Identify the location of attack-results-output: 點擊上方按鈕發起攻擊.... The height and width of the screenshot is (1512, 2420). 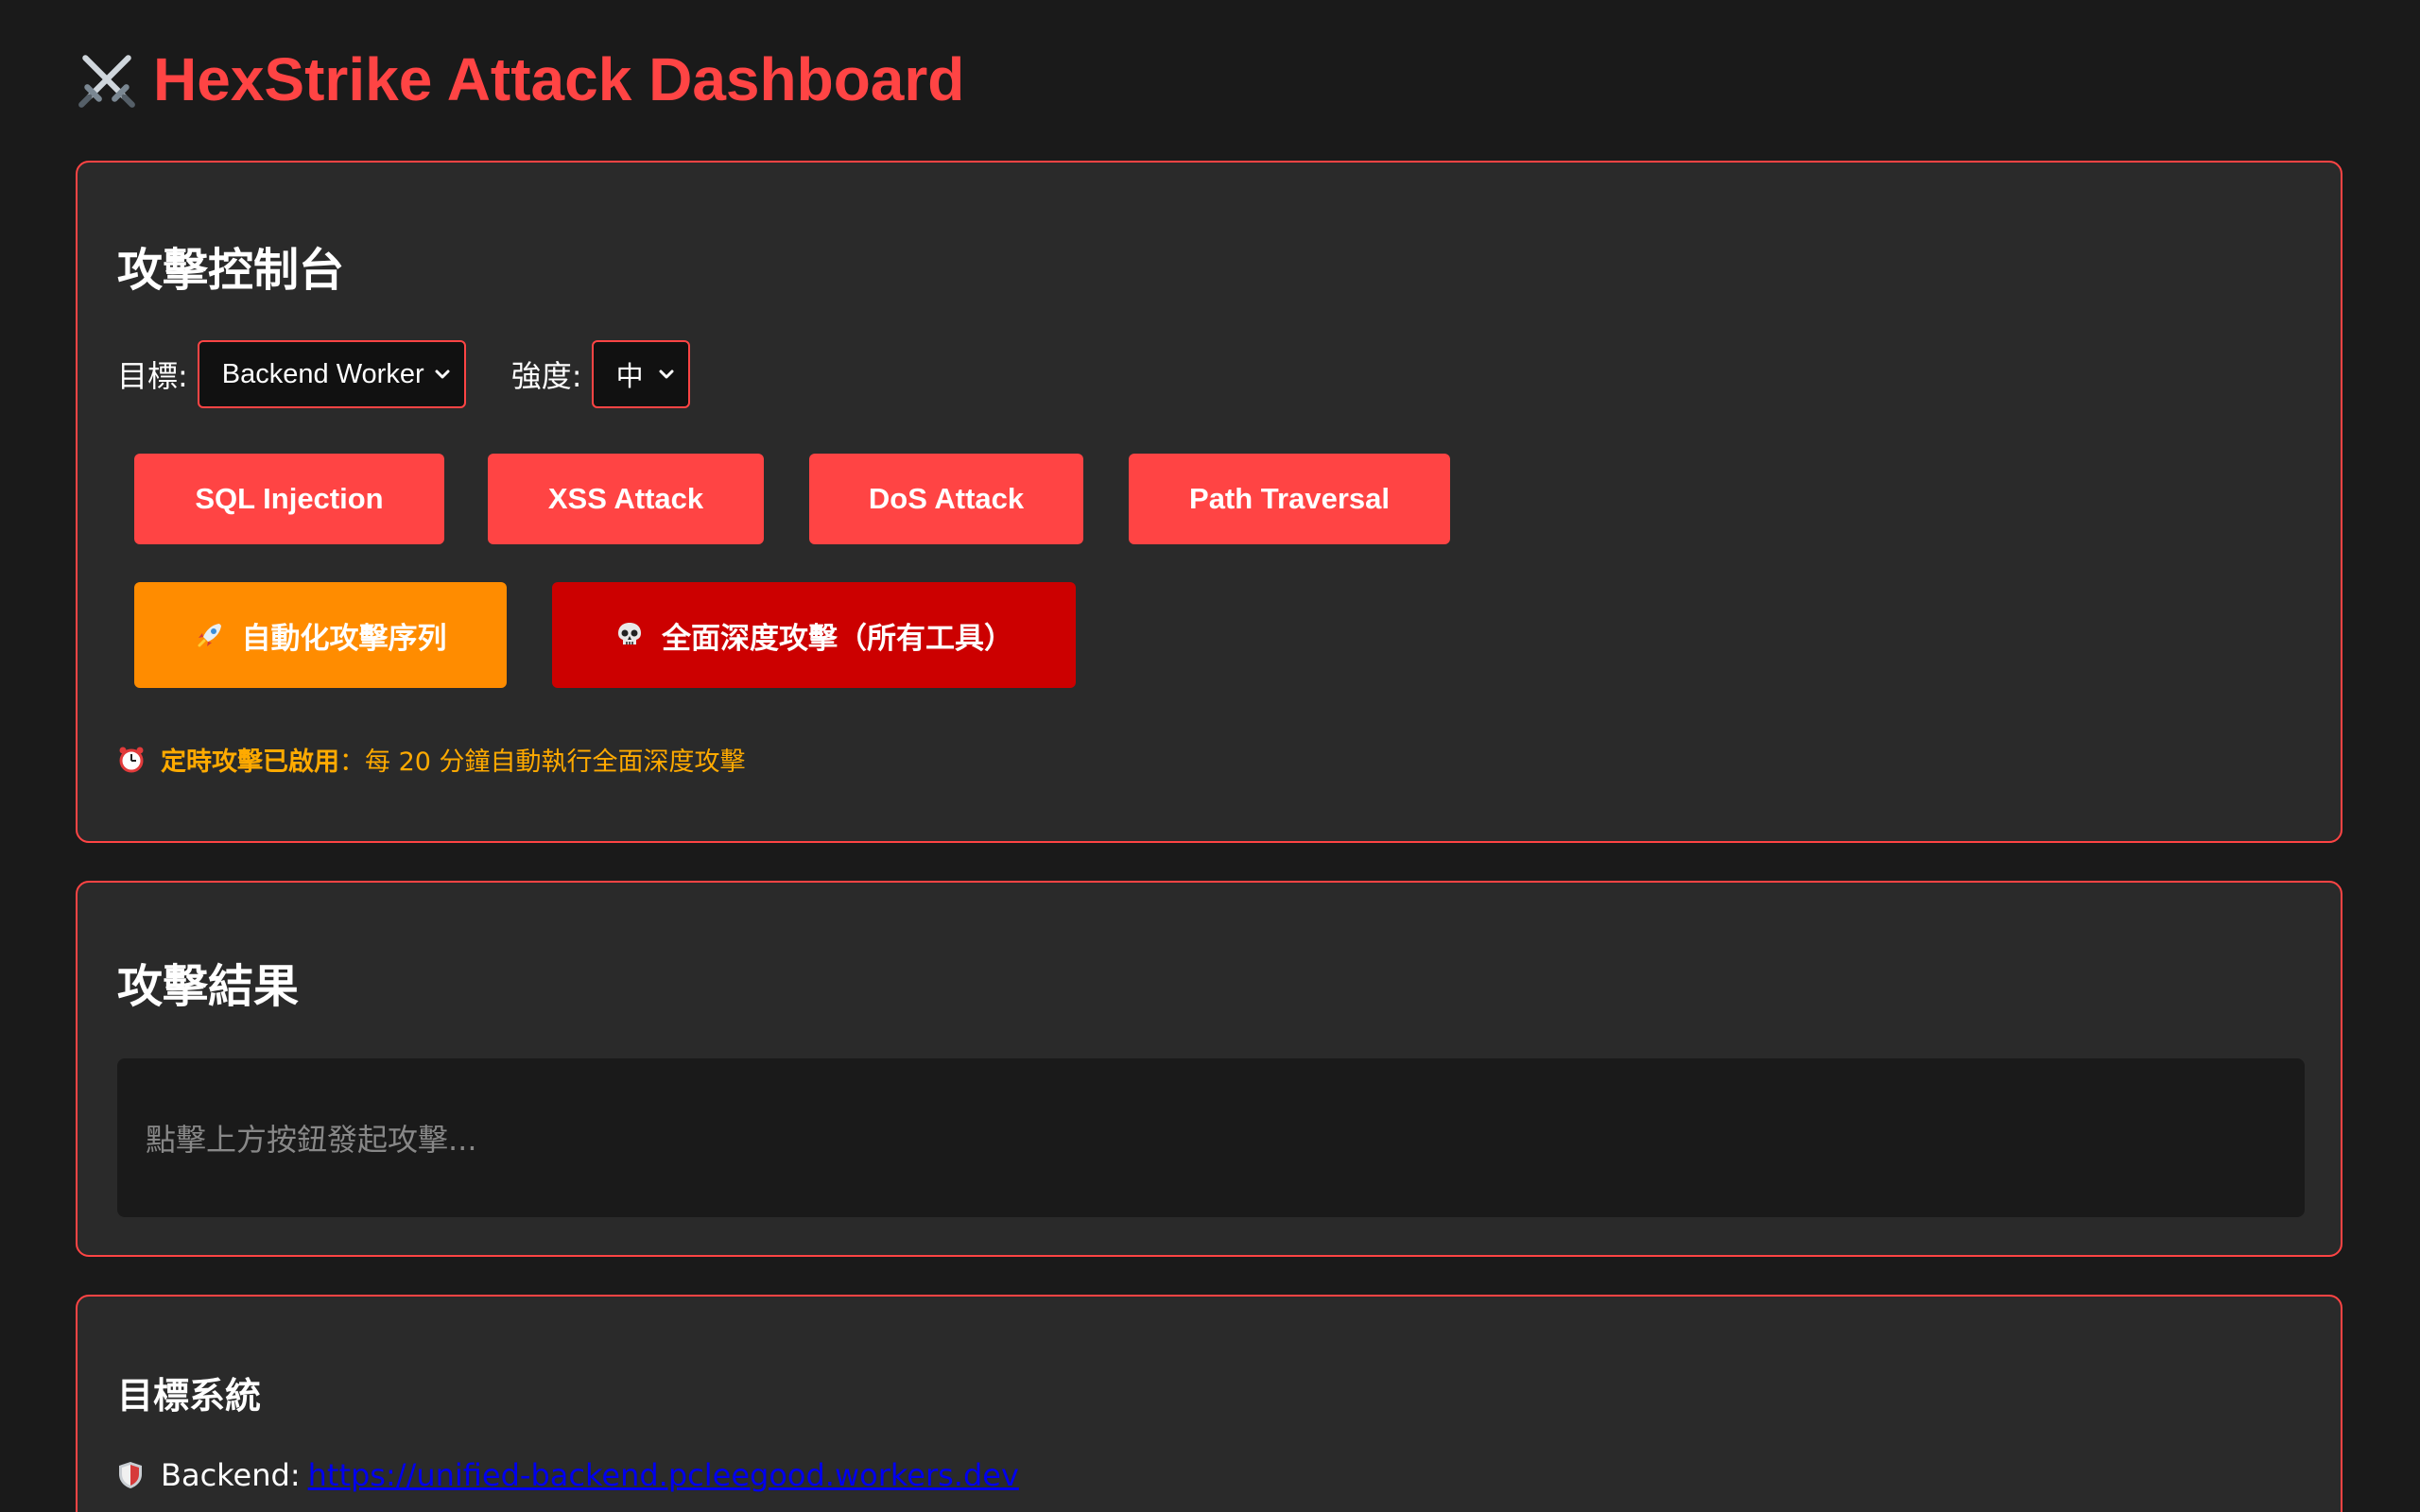
(1211, 1137).